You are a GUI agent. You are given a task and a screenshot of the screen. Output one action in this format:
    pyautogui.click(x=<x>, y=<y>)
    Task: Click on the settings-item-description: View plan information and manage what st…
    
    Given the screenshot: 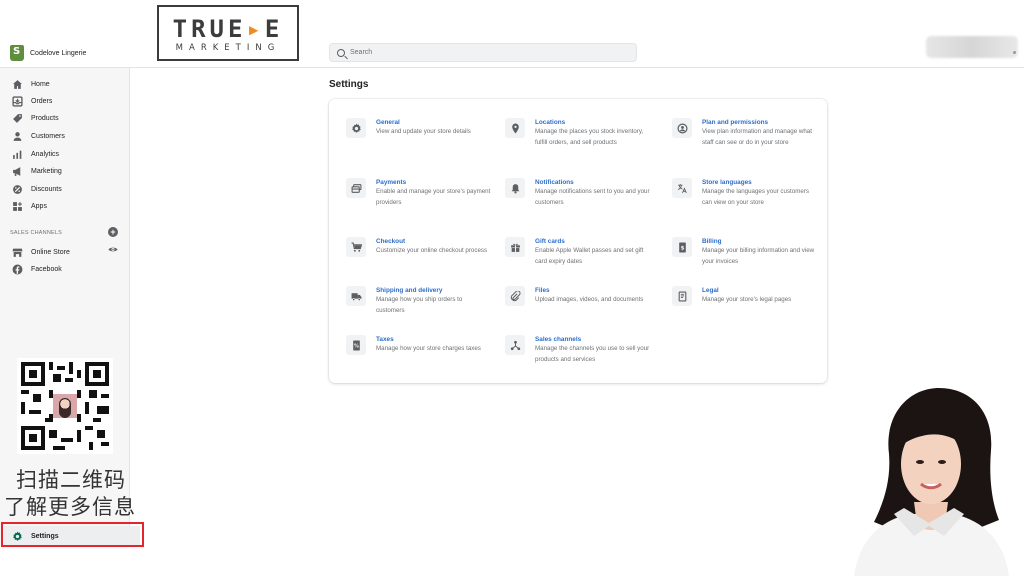 What is the action you would take?
    pyautogui.click(x=757, y=137)
    